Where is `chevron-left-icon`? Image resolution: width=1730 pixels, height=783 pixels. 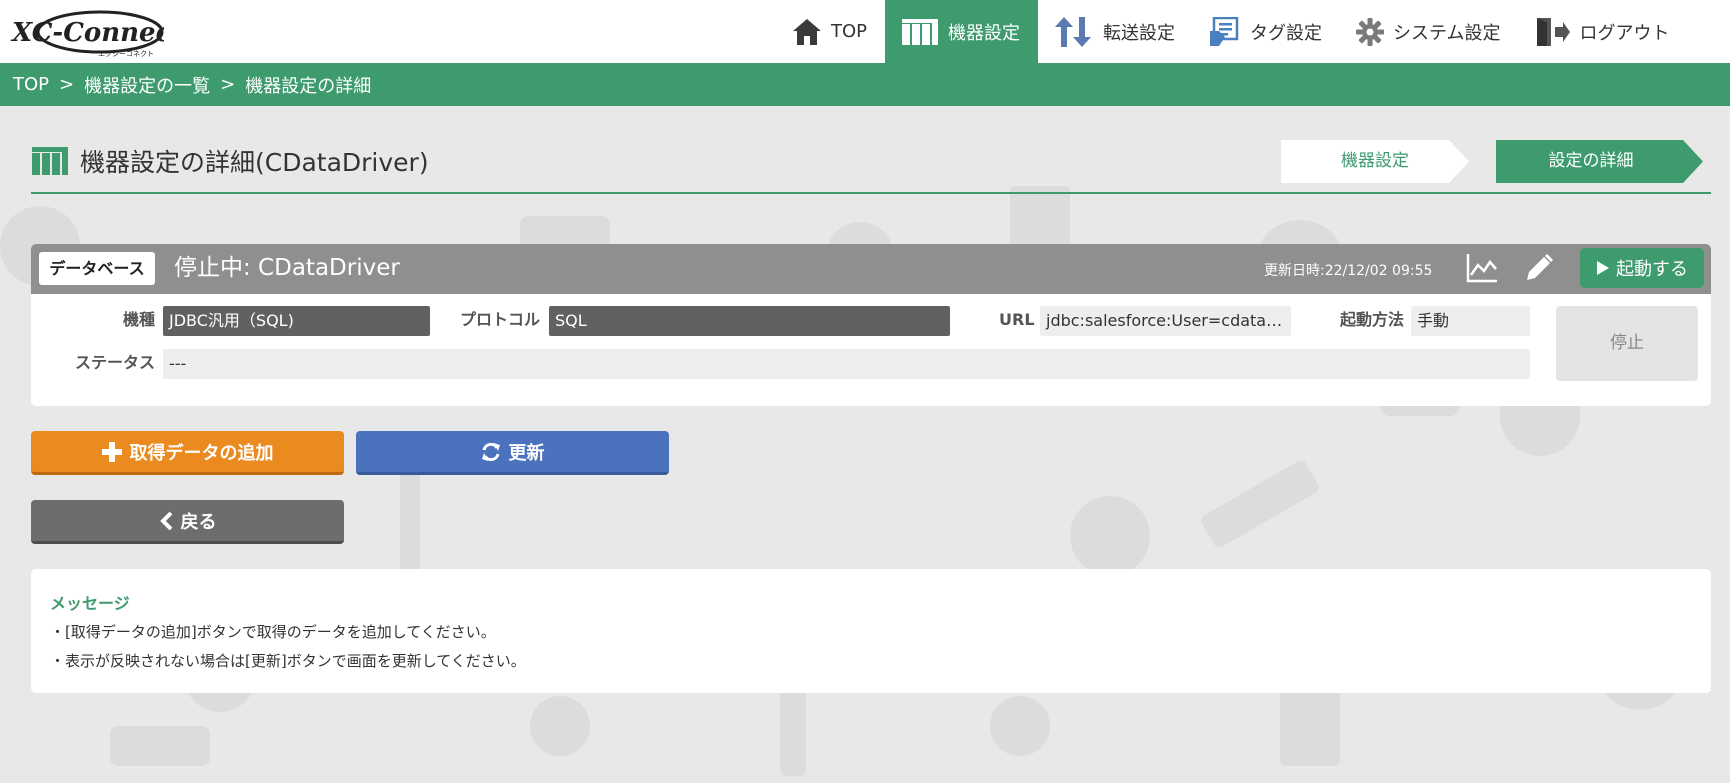 chevron-left-icon is located at coordinates (165, 520).